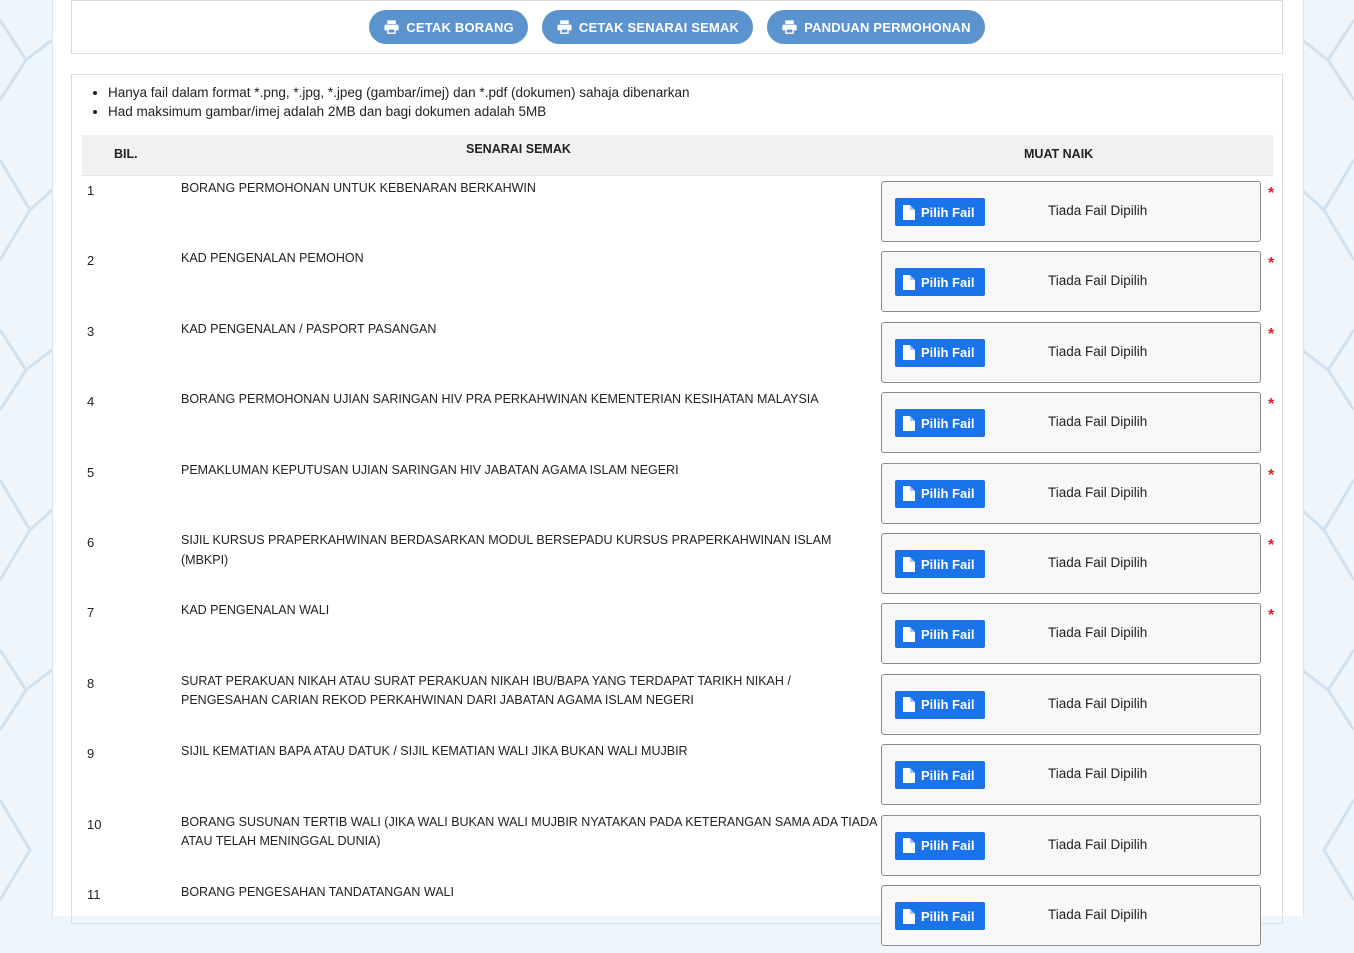 This screenshot has height=953, width=1354. Describe the element at coordinates (91, 754) in the screenshot. I see `row-number: 9` at that location.